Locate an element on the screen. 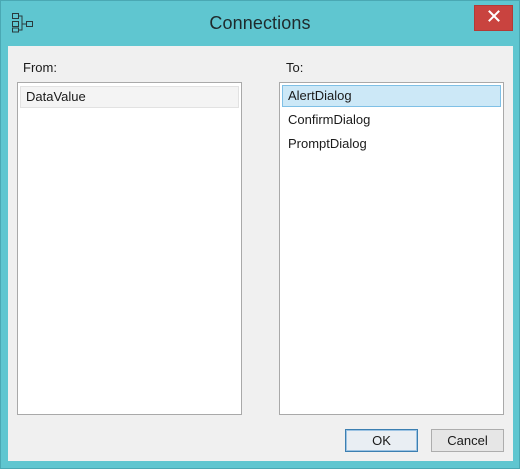 This screenshot has width=520, height=469. dialog-title: Connections is located at coordinates (260, 23).